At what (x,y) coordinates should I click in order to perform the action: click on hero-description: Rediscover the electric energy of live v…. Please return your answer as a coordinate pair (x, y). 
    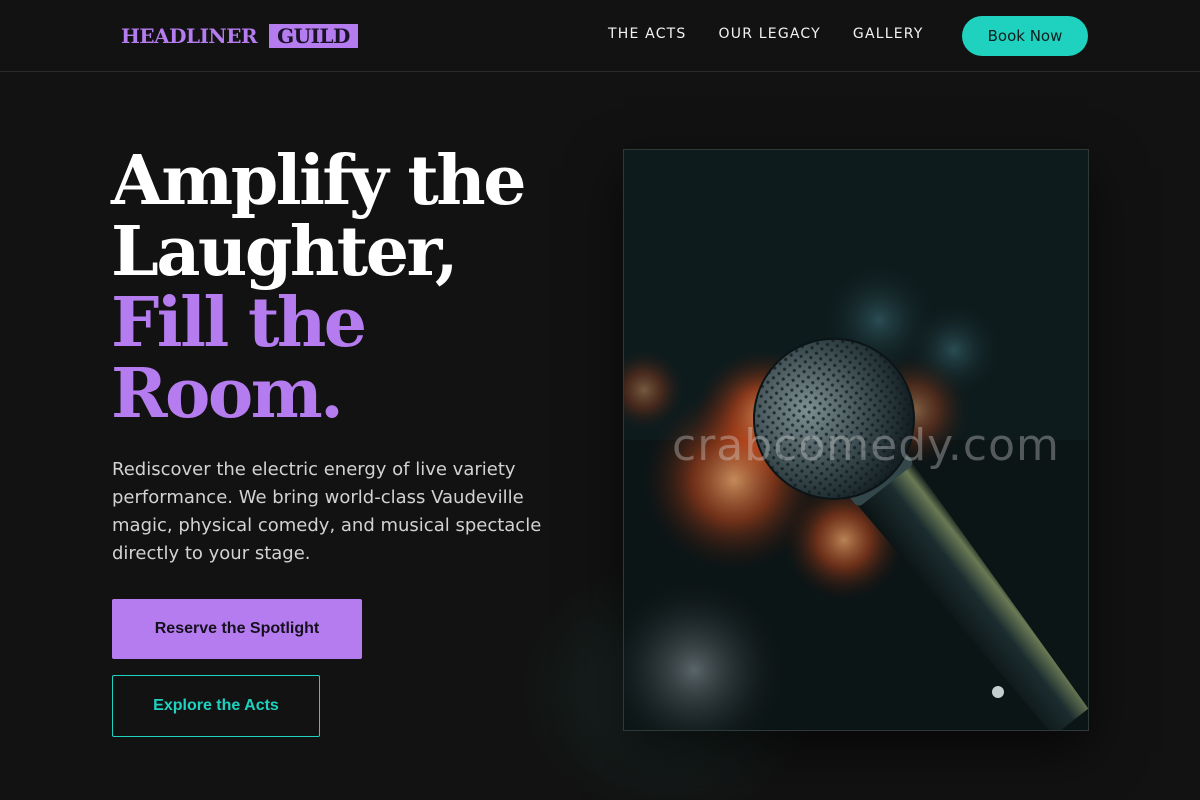
    Looking at the image, I should click on (327, 511).